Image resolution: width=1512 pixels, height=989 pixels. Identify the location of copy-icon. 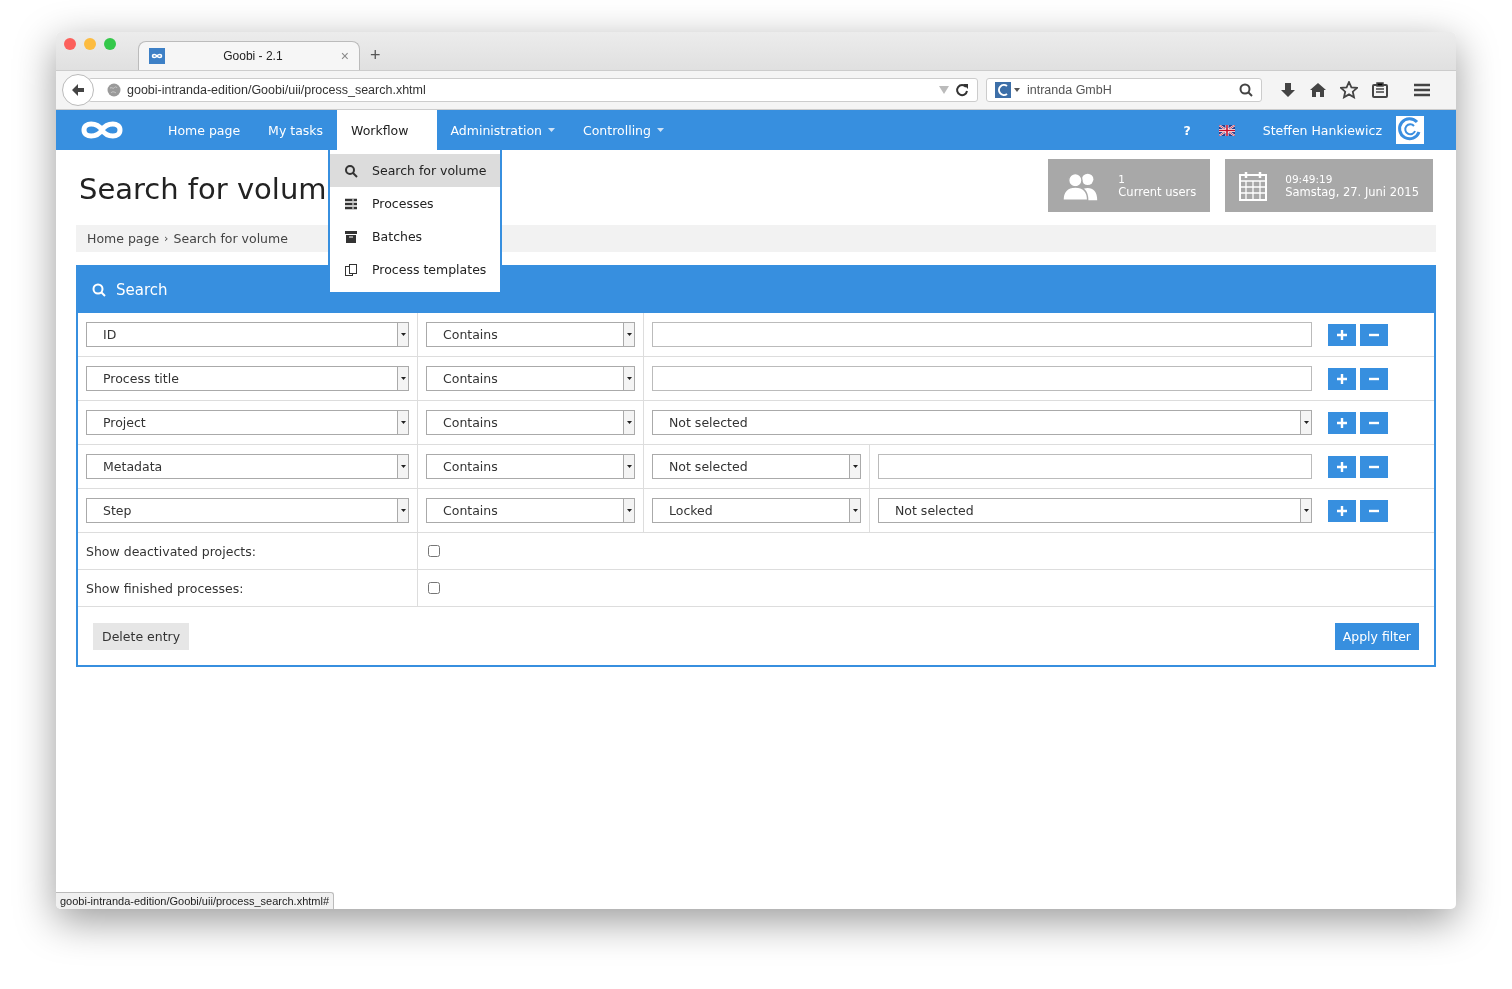
(351, 269).